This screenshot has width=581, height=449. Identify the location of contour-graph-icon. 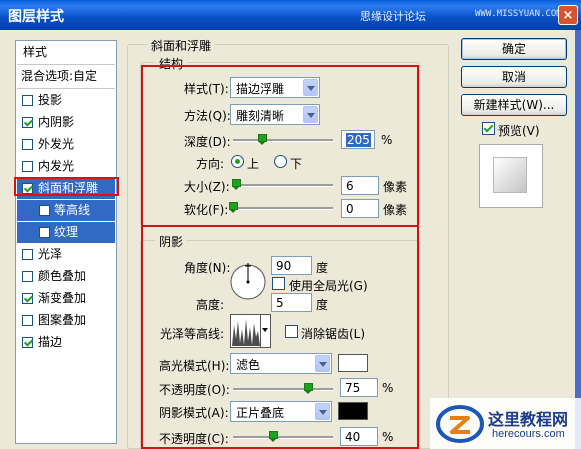
(246, 331).